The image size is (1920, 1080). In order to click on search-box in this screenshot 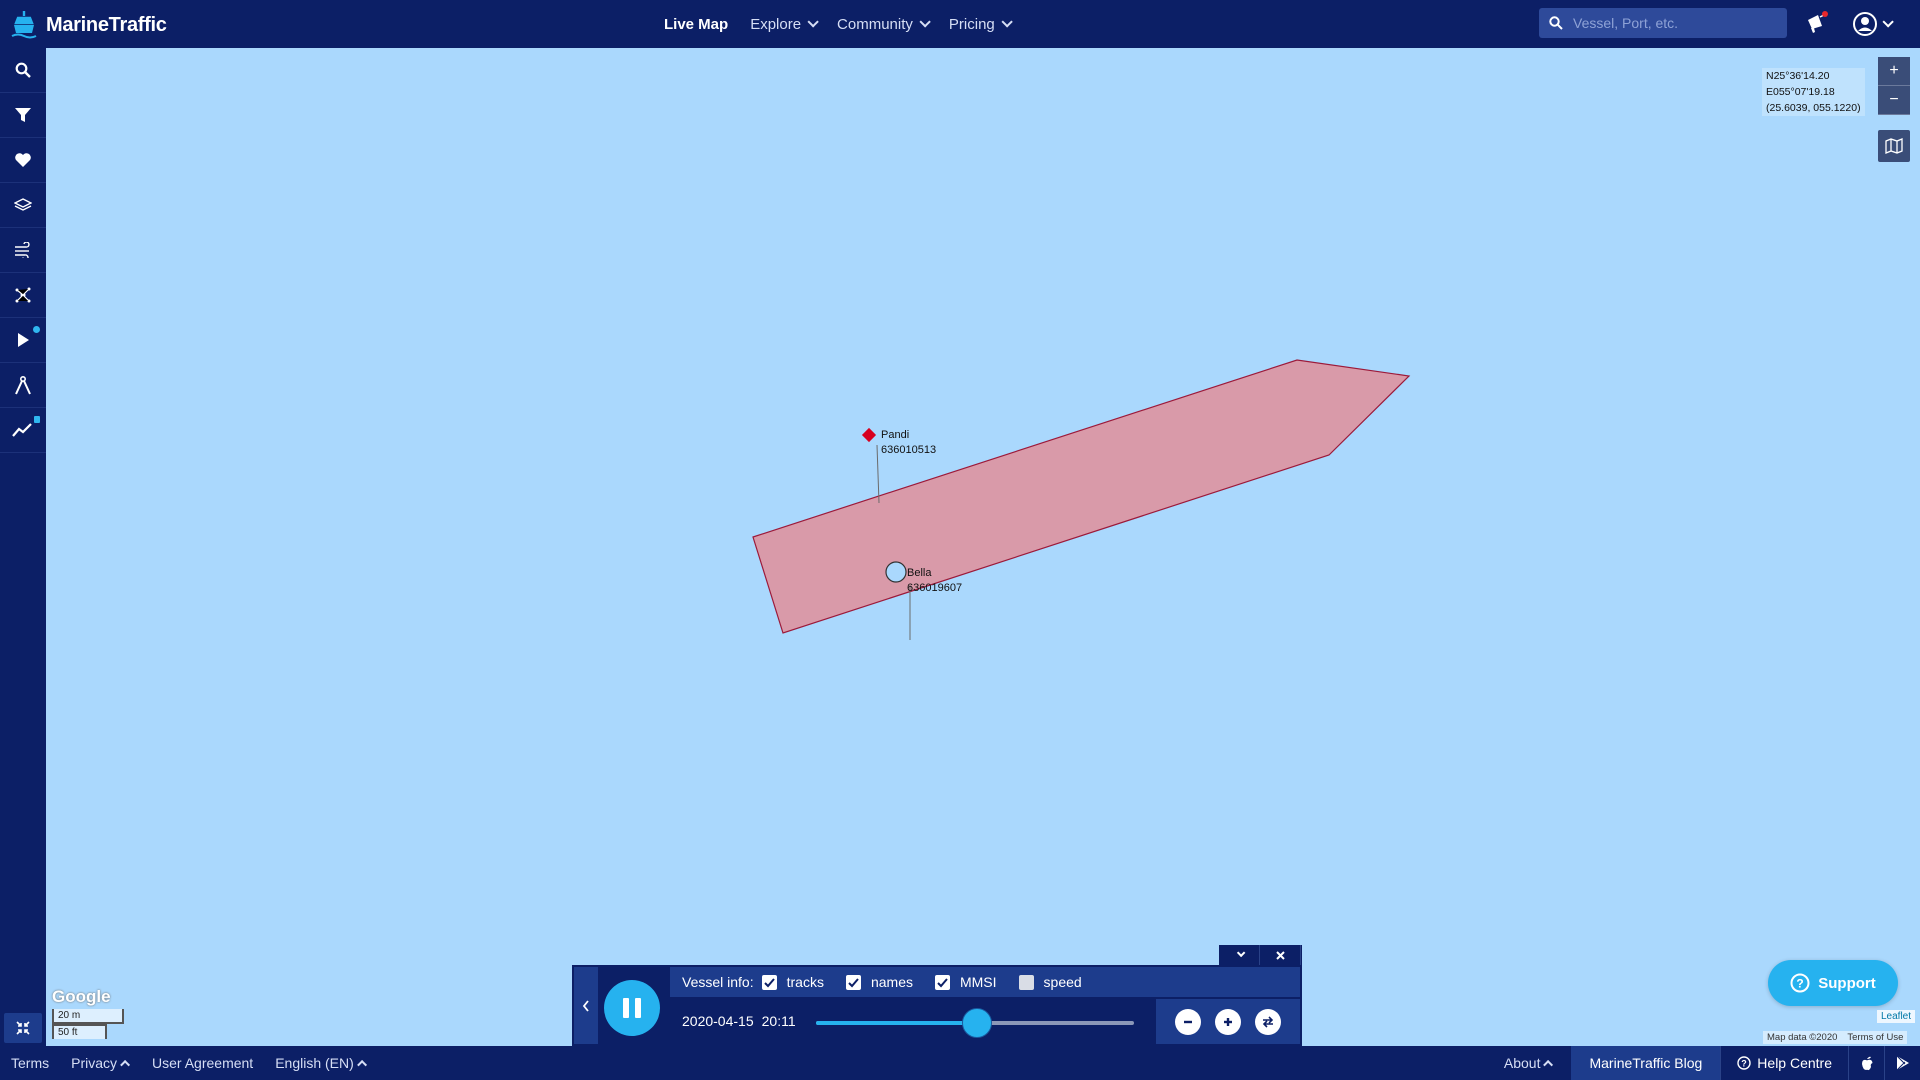, I will do `click(1663, 23)`.